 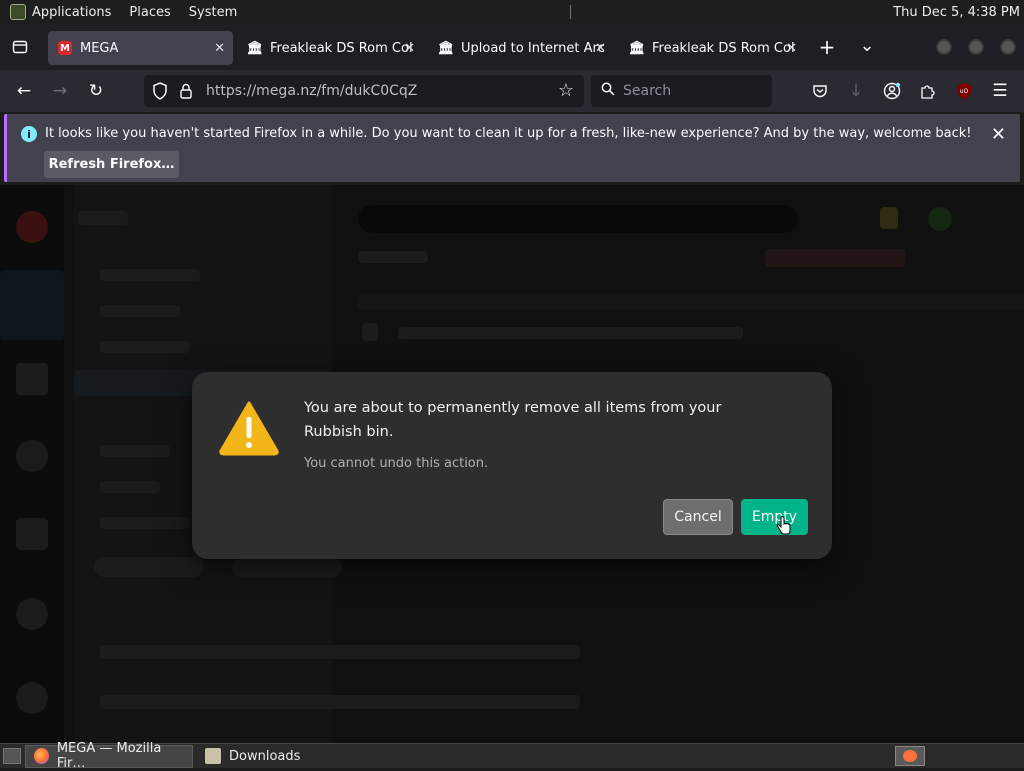 I want to click on folder-icon, so click(x=213, y=756).